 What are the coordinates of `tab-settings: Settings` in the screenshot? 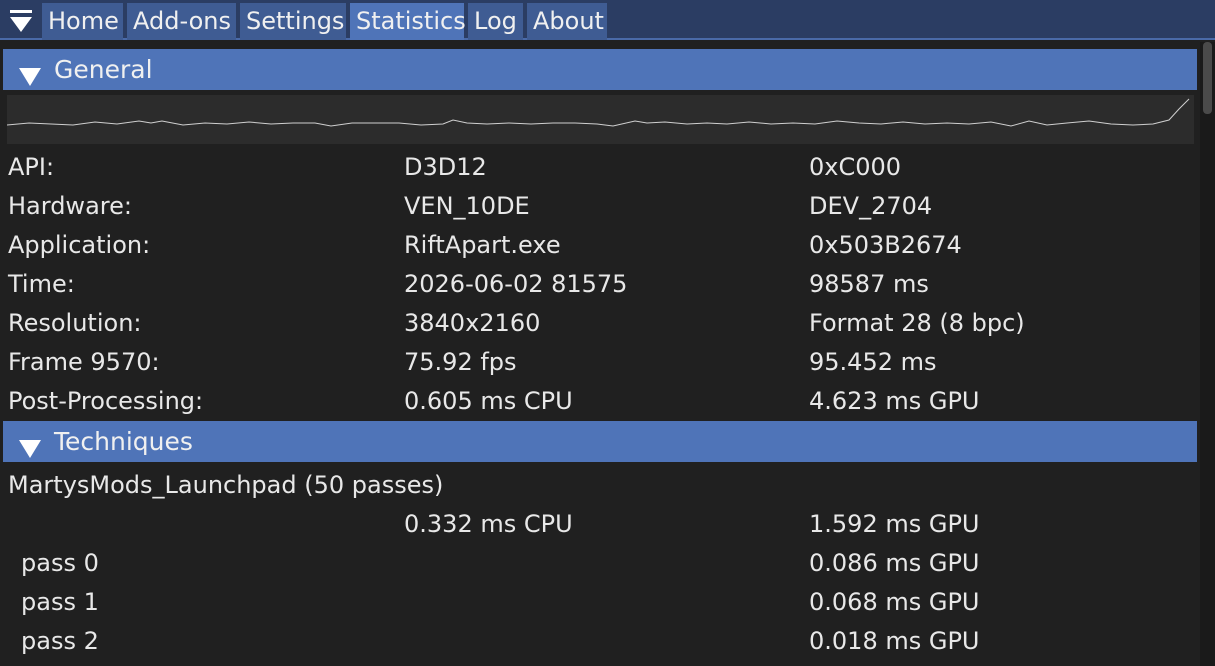 It's located at (293, 21).